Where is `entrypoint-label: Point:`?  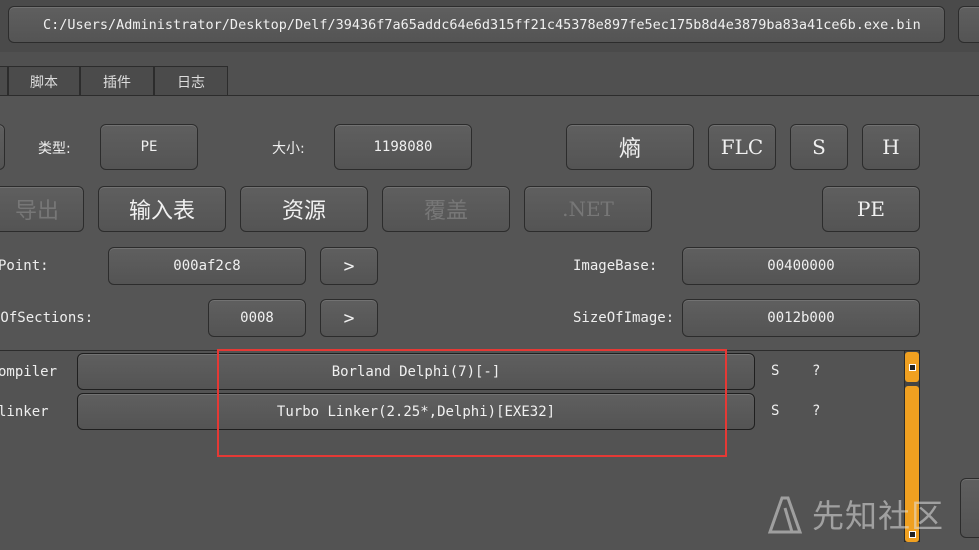 entrypoint-label: Point: is located at coordinates (24, 266).